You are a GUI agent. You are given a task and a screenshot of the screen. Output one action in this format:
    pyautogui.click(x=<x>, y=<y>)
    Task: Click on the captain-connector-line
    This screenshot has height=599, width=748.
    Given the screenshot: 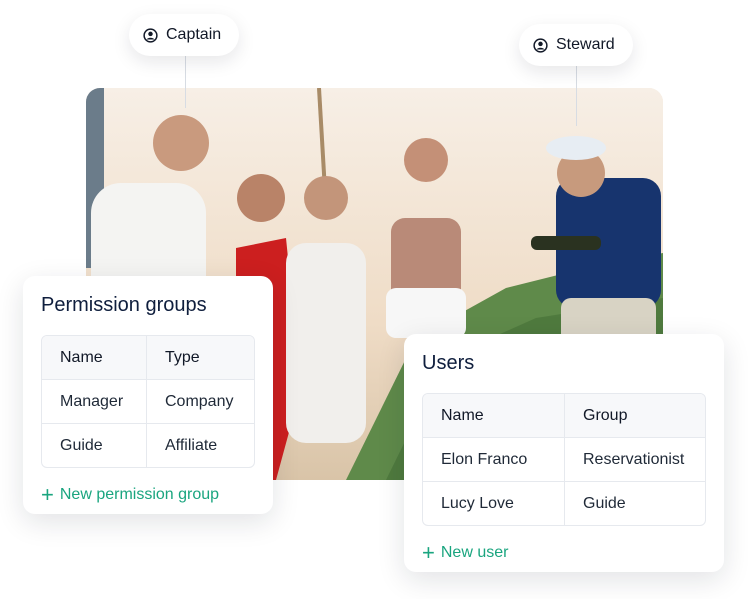 What is the action you would take?
    pyautogui.click(x=185, y=82)
    